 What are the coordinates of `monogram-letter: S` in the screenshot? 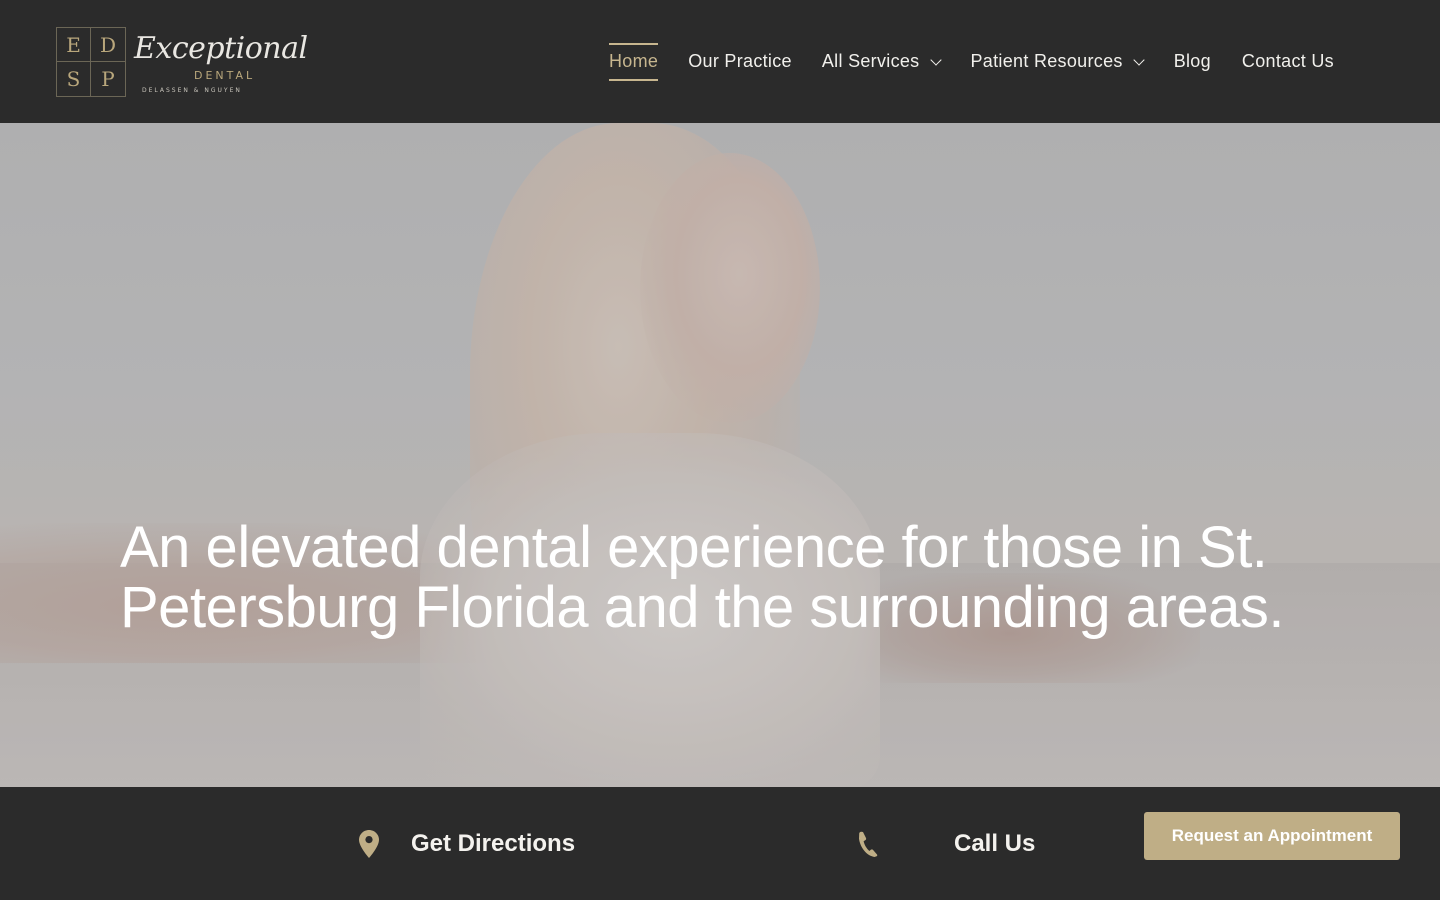 It's located at (74, 79).